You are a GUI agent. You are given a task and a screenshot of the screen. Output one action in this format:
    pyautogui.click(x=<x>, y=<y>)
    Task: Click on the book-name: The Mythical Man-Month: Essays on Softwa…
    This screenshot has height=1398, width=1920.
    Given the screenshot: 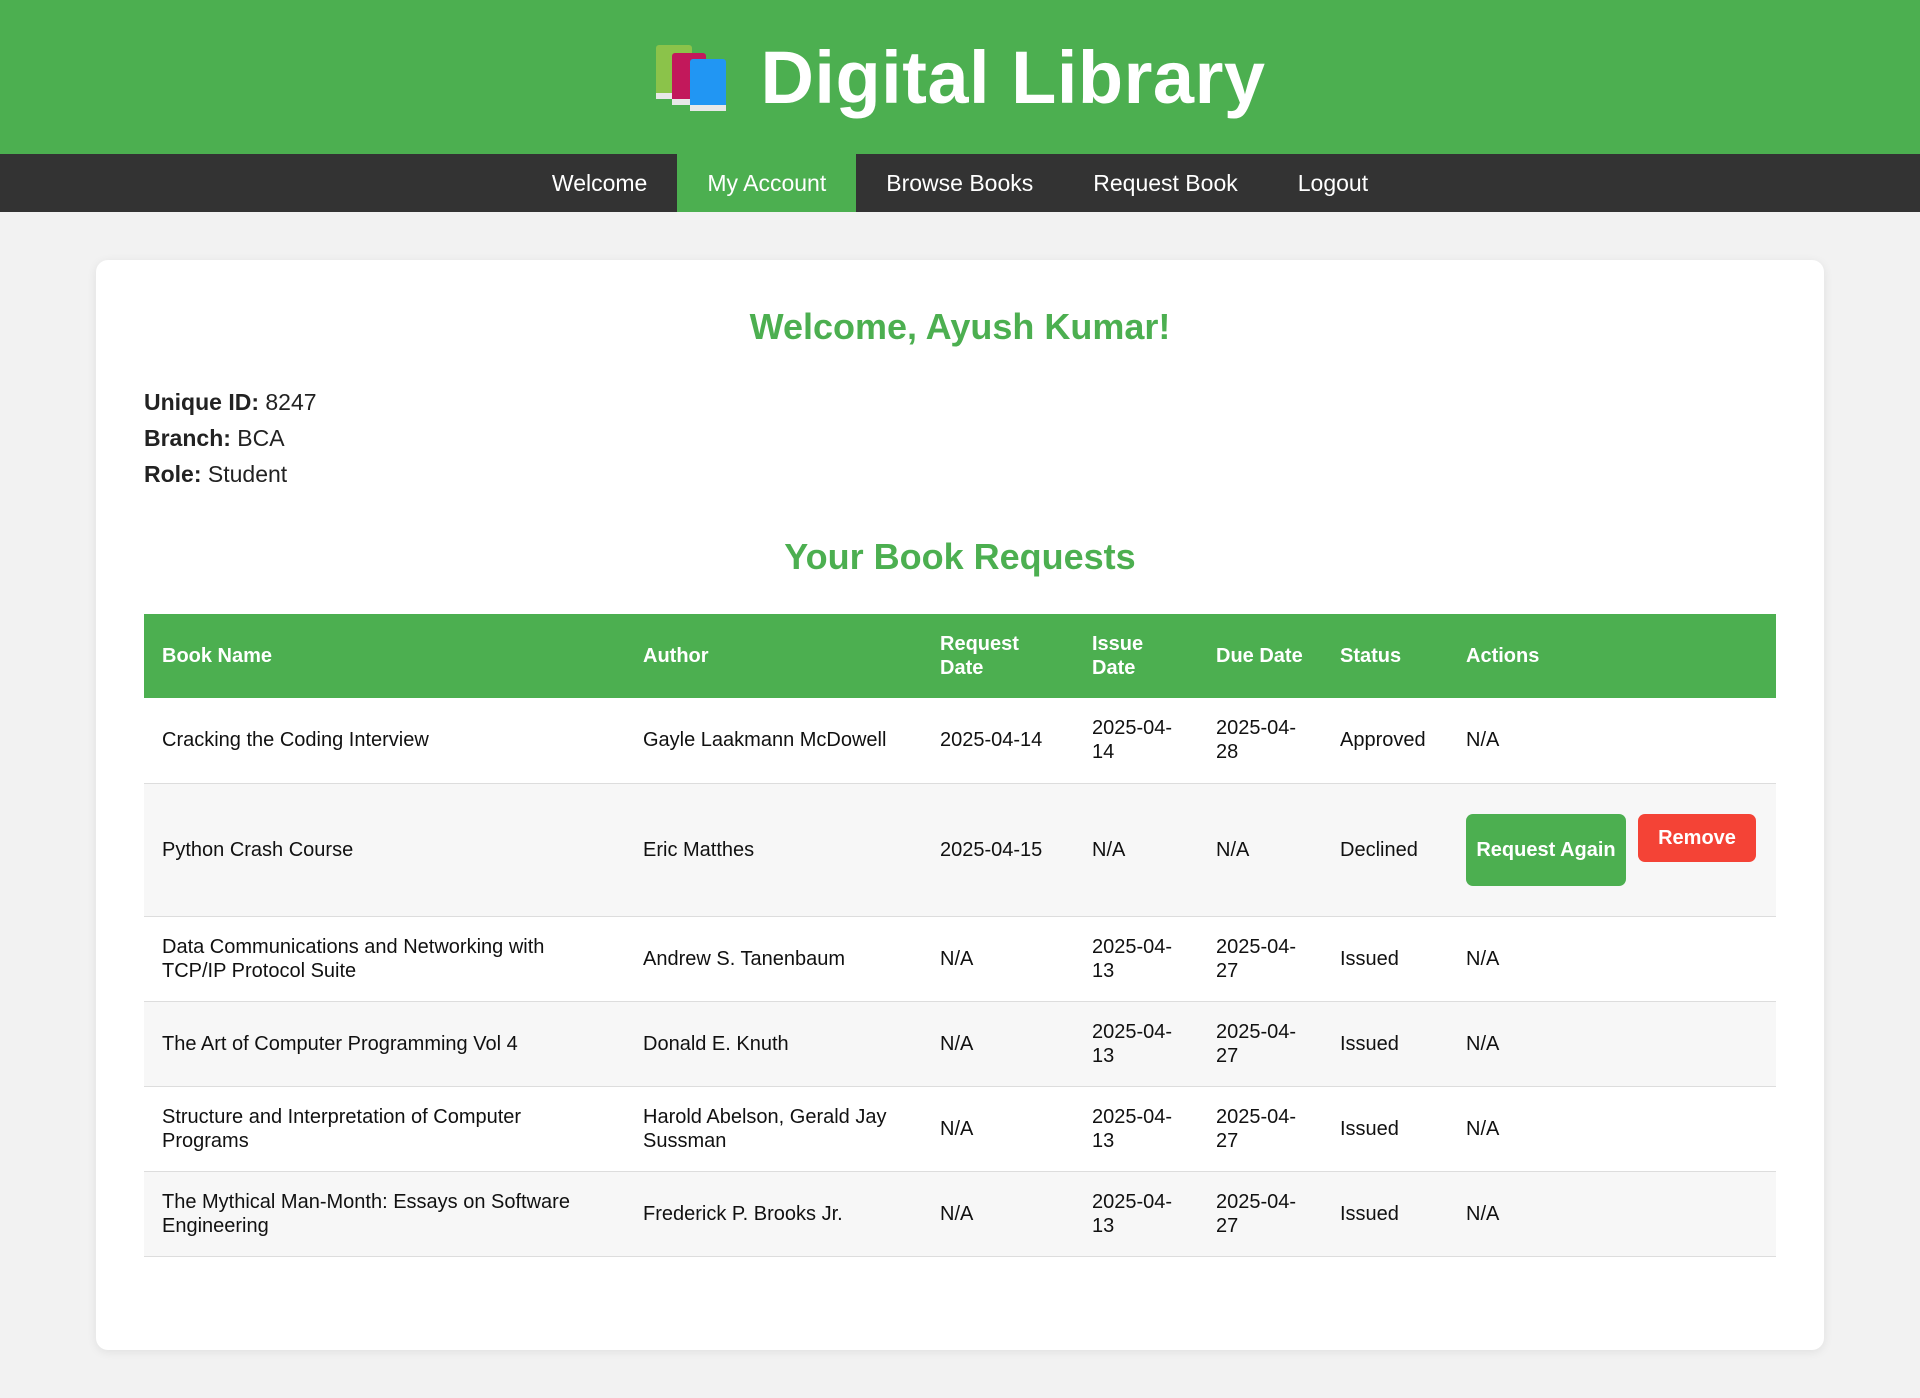 What is the action you would take?
    pyautogui.click(x=384, y=1214)
    